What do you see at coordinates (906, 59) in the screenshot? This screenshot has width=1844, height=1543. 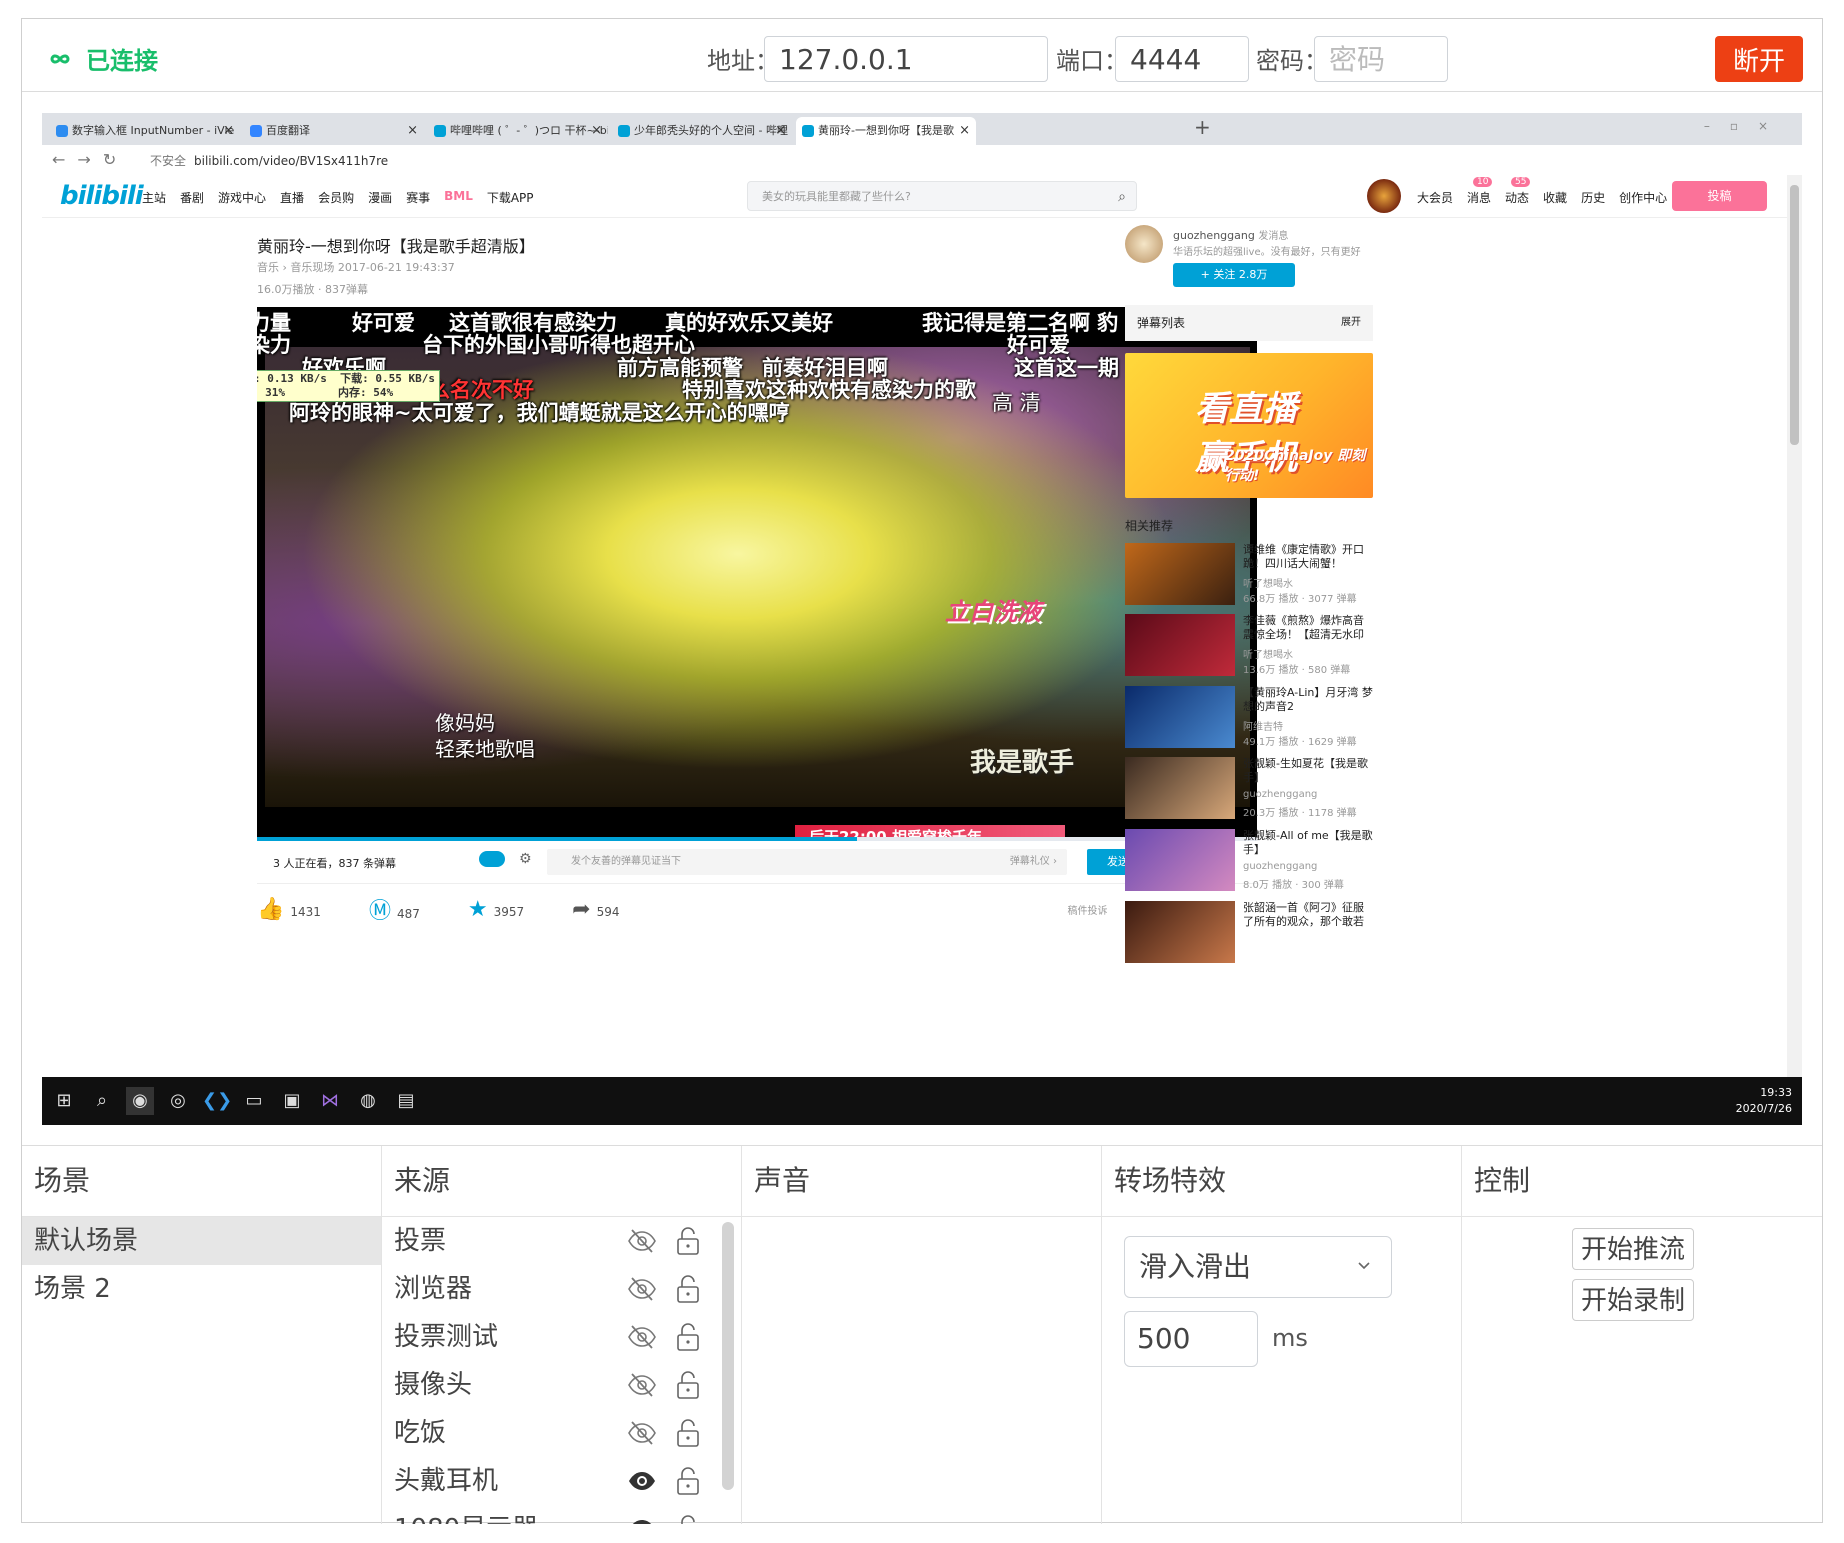 I see `address-input` at bounding box center [906, 59].